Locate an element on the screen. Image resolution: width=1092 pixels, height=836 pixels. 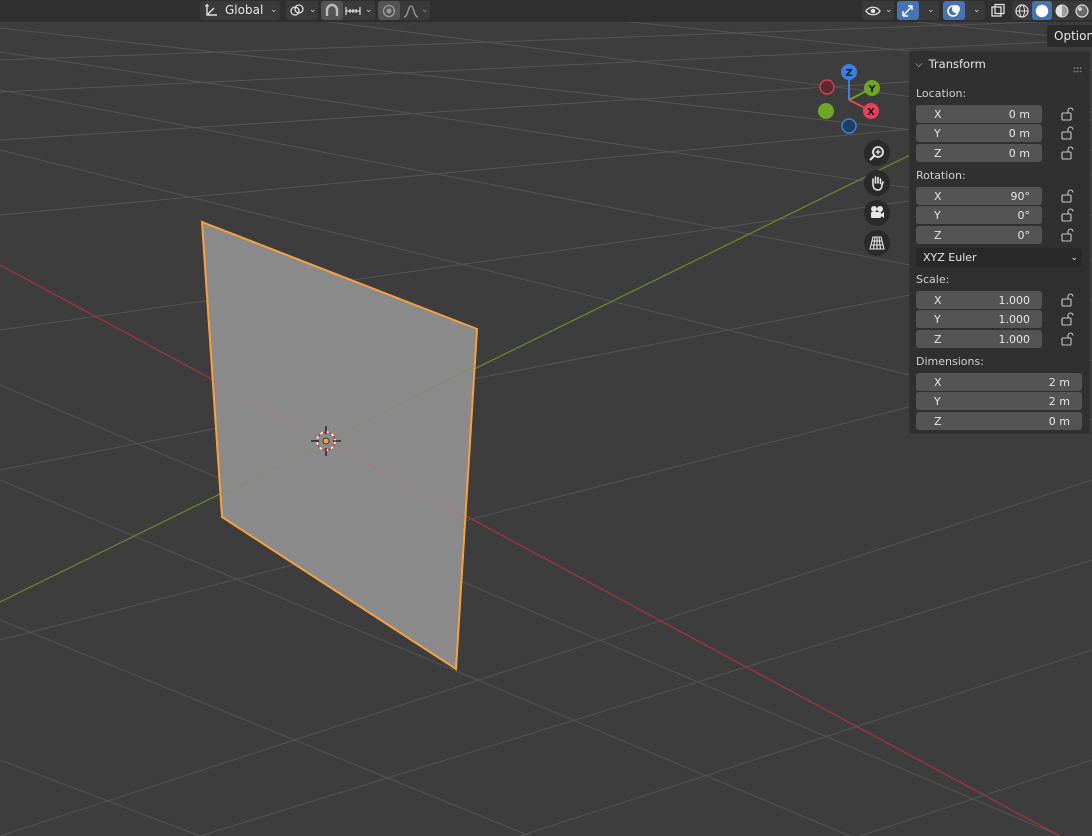
pan-button is located at coordinates (877, 183).